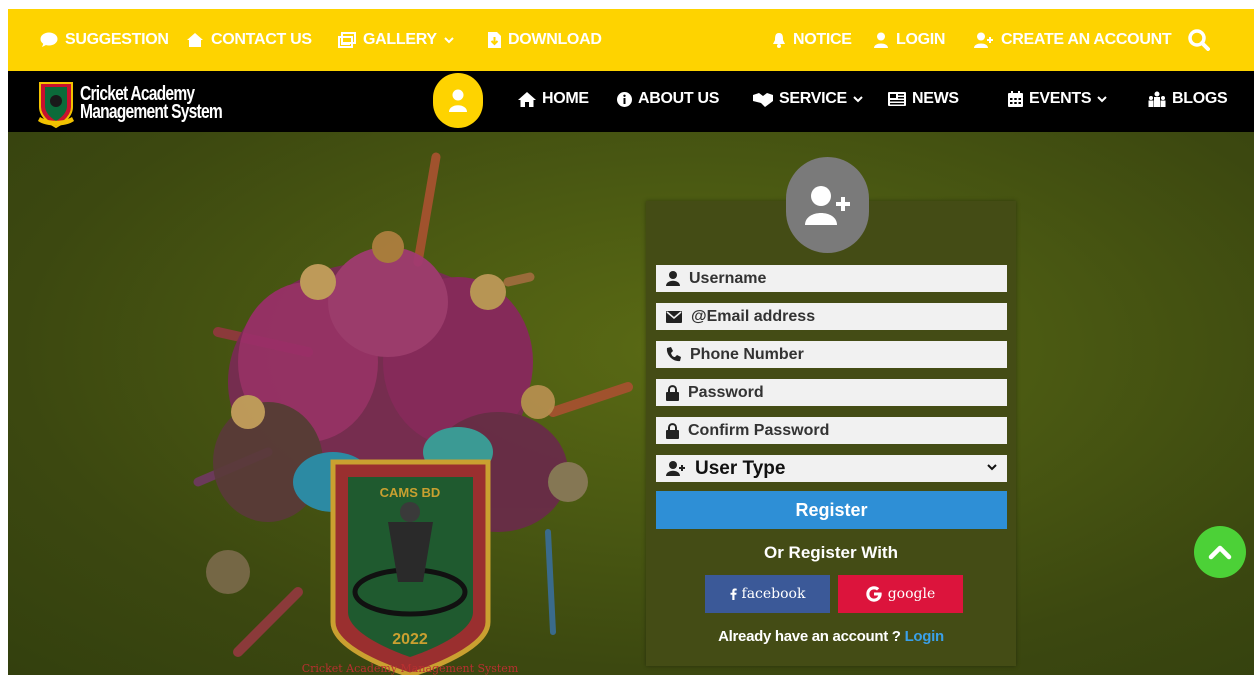 This screenshot has height=675, width=1257. Describe the element at coordinates (809, 636) in the screenshot. I see `already-have-account-text: Already have an account ?` at that location.